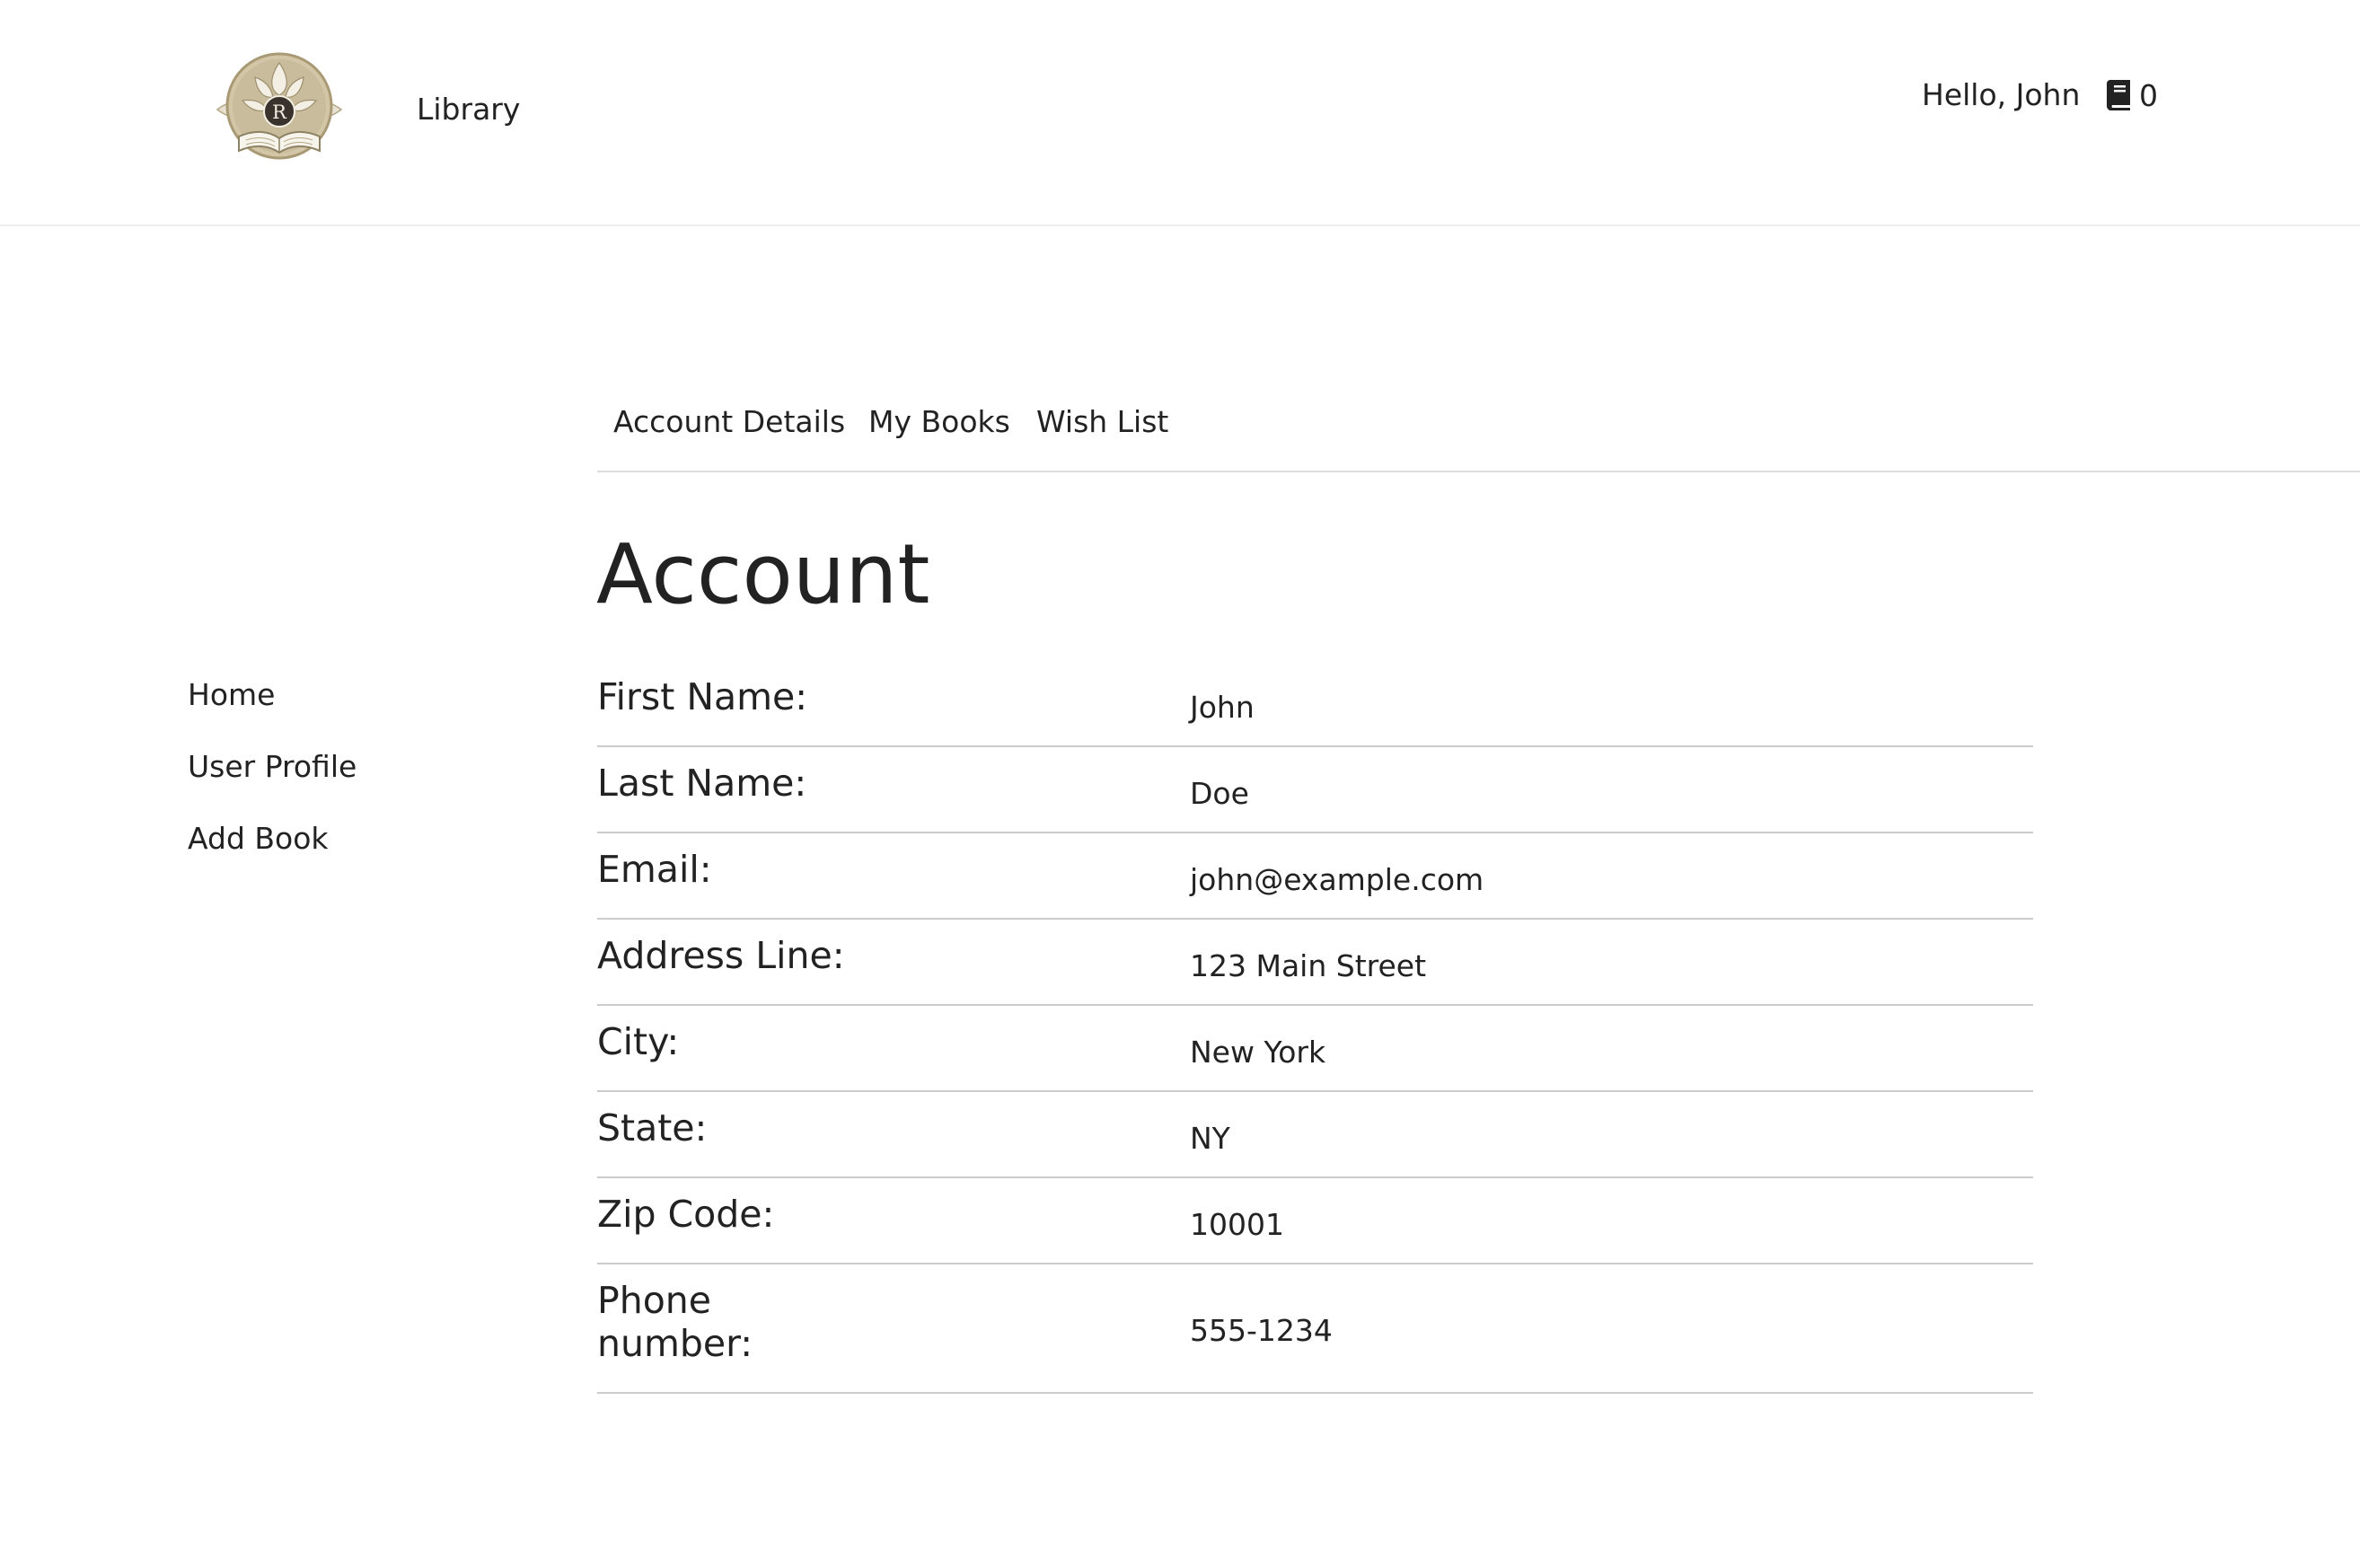 This screenshot has width=2360, height=1568. What do you see at coordinates (1315, 1221) in the screenshot?
I see `detail-row-zip-code: Zip Code: 10001` at bounding box center [1315, 1221].